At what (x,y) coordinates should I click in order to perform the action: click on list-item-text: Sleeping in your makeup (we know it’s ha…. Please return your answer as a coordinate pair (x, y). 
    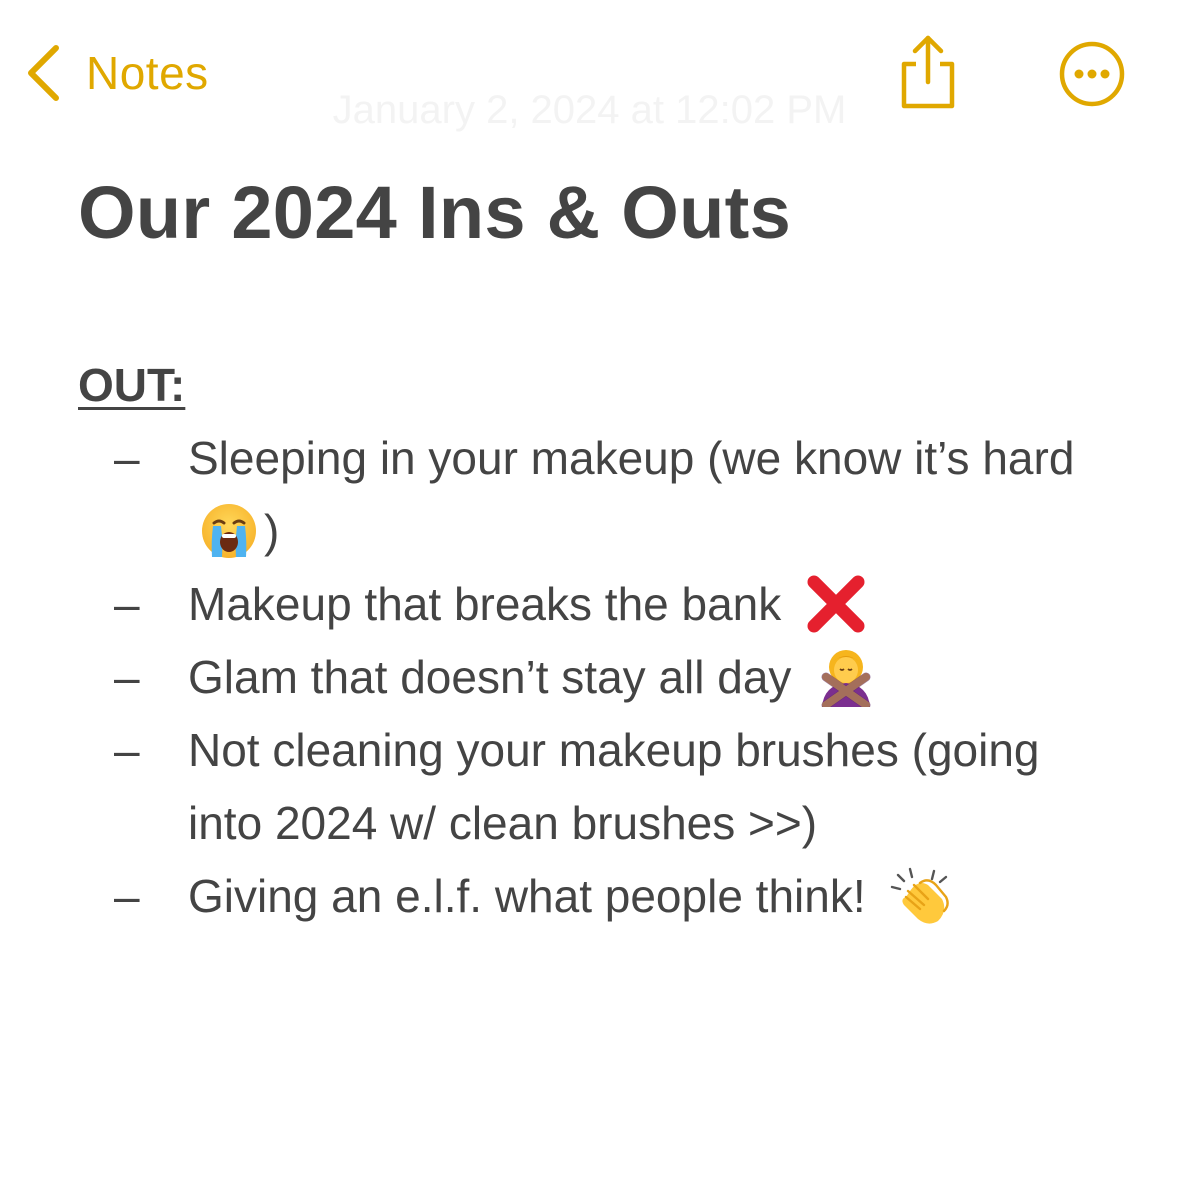
    Looking at the image, I should click on (631, 458).